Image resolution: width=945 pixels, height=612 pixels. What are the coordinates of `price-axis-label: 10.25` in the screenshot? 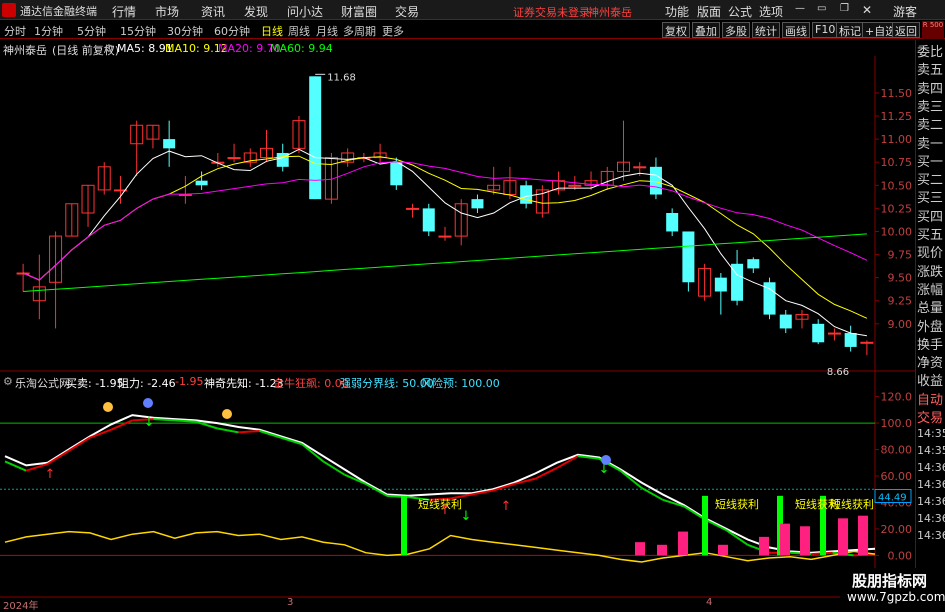 It's located at (897, 208).